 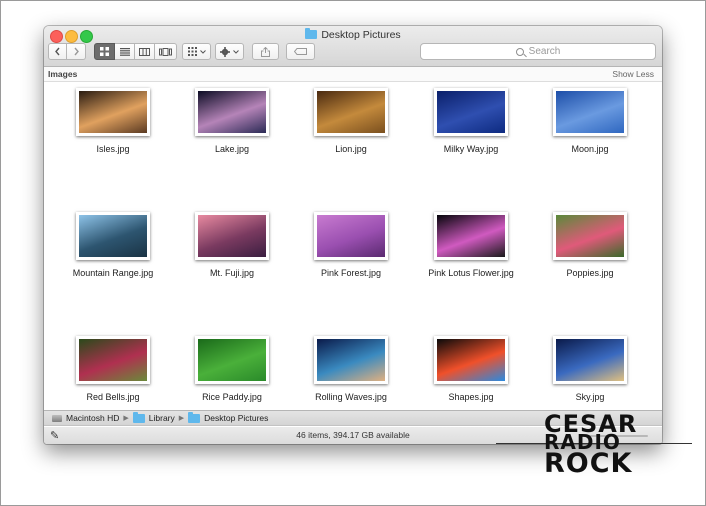 I want to click on file-name-label: Shapes.jpg, so click(x=471, y=397).